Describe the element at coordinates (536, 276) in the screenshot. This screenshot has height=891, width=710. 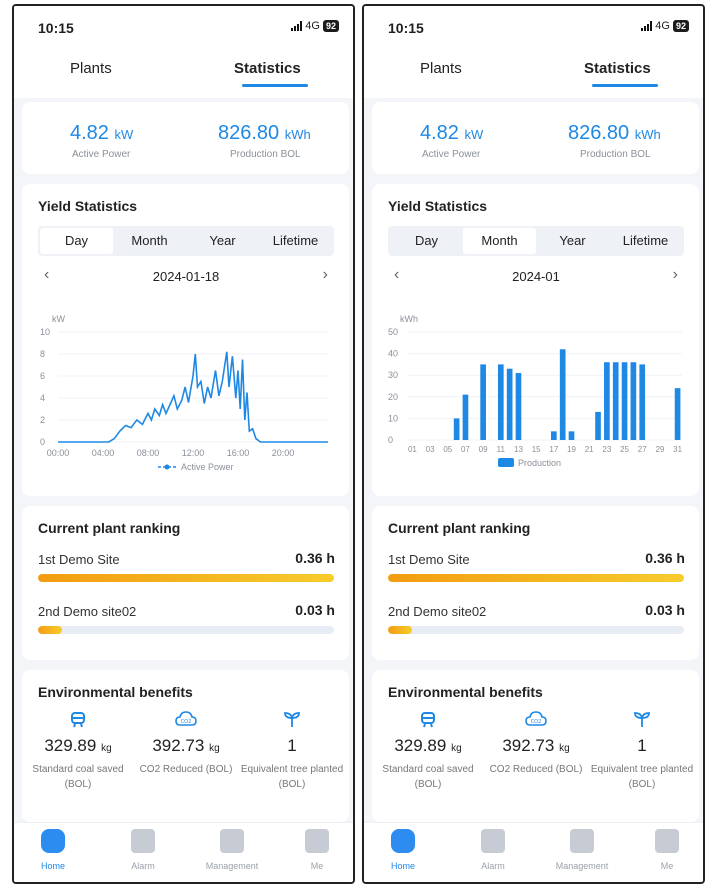
I see `selected-date: 2024-01` at that location.